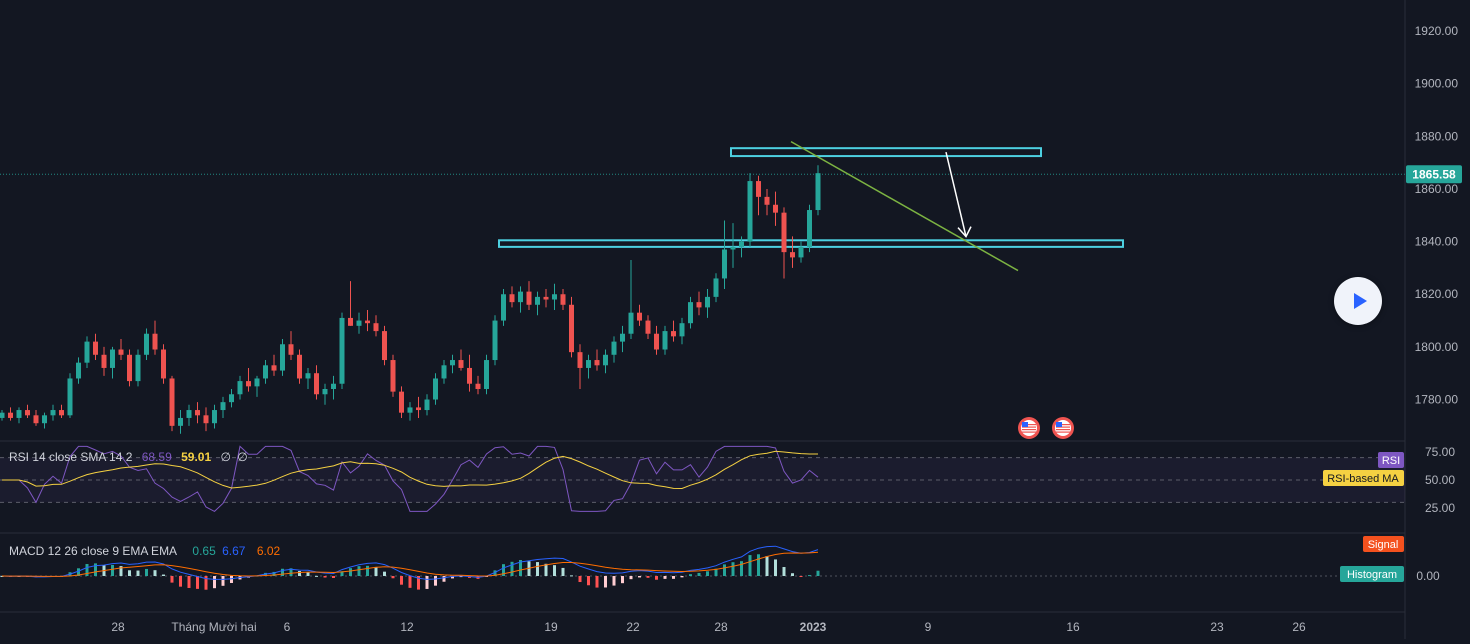 Image resolution: width=1470 pixels, height=644 pixels. Describe the element at coordinates (813, 627) in the screenshot. I see `time-tick-label: 2023` at that location.